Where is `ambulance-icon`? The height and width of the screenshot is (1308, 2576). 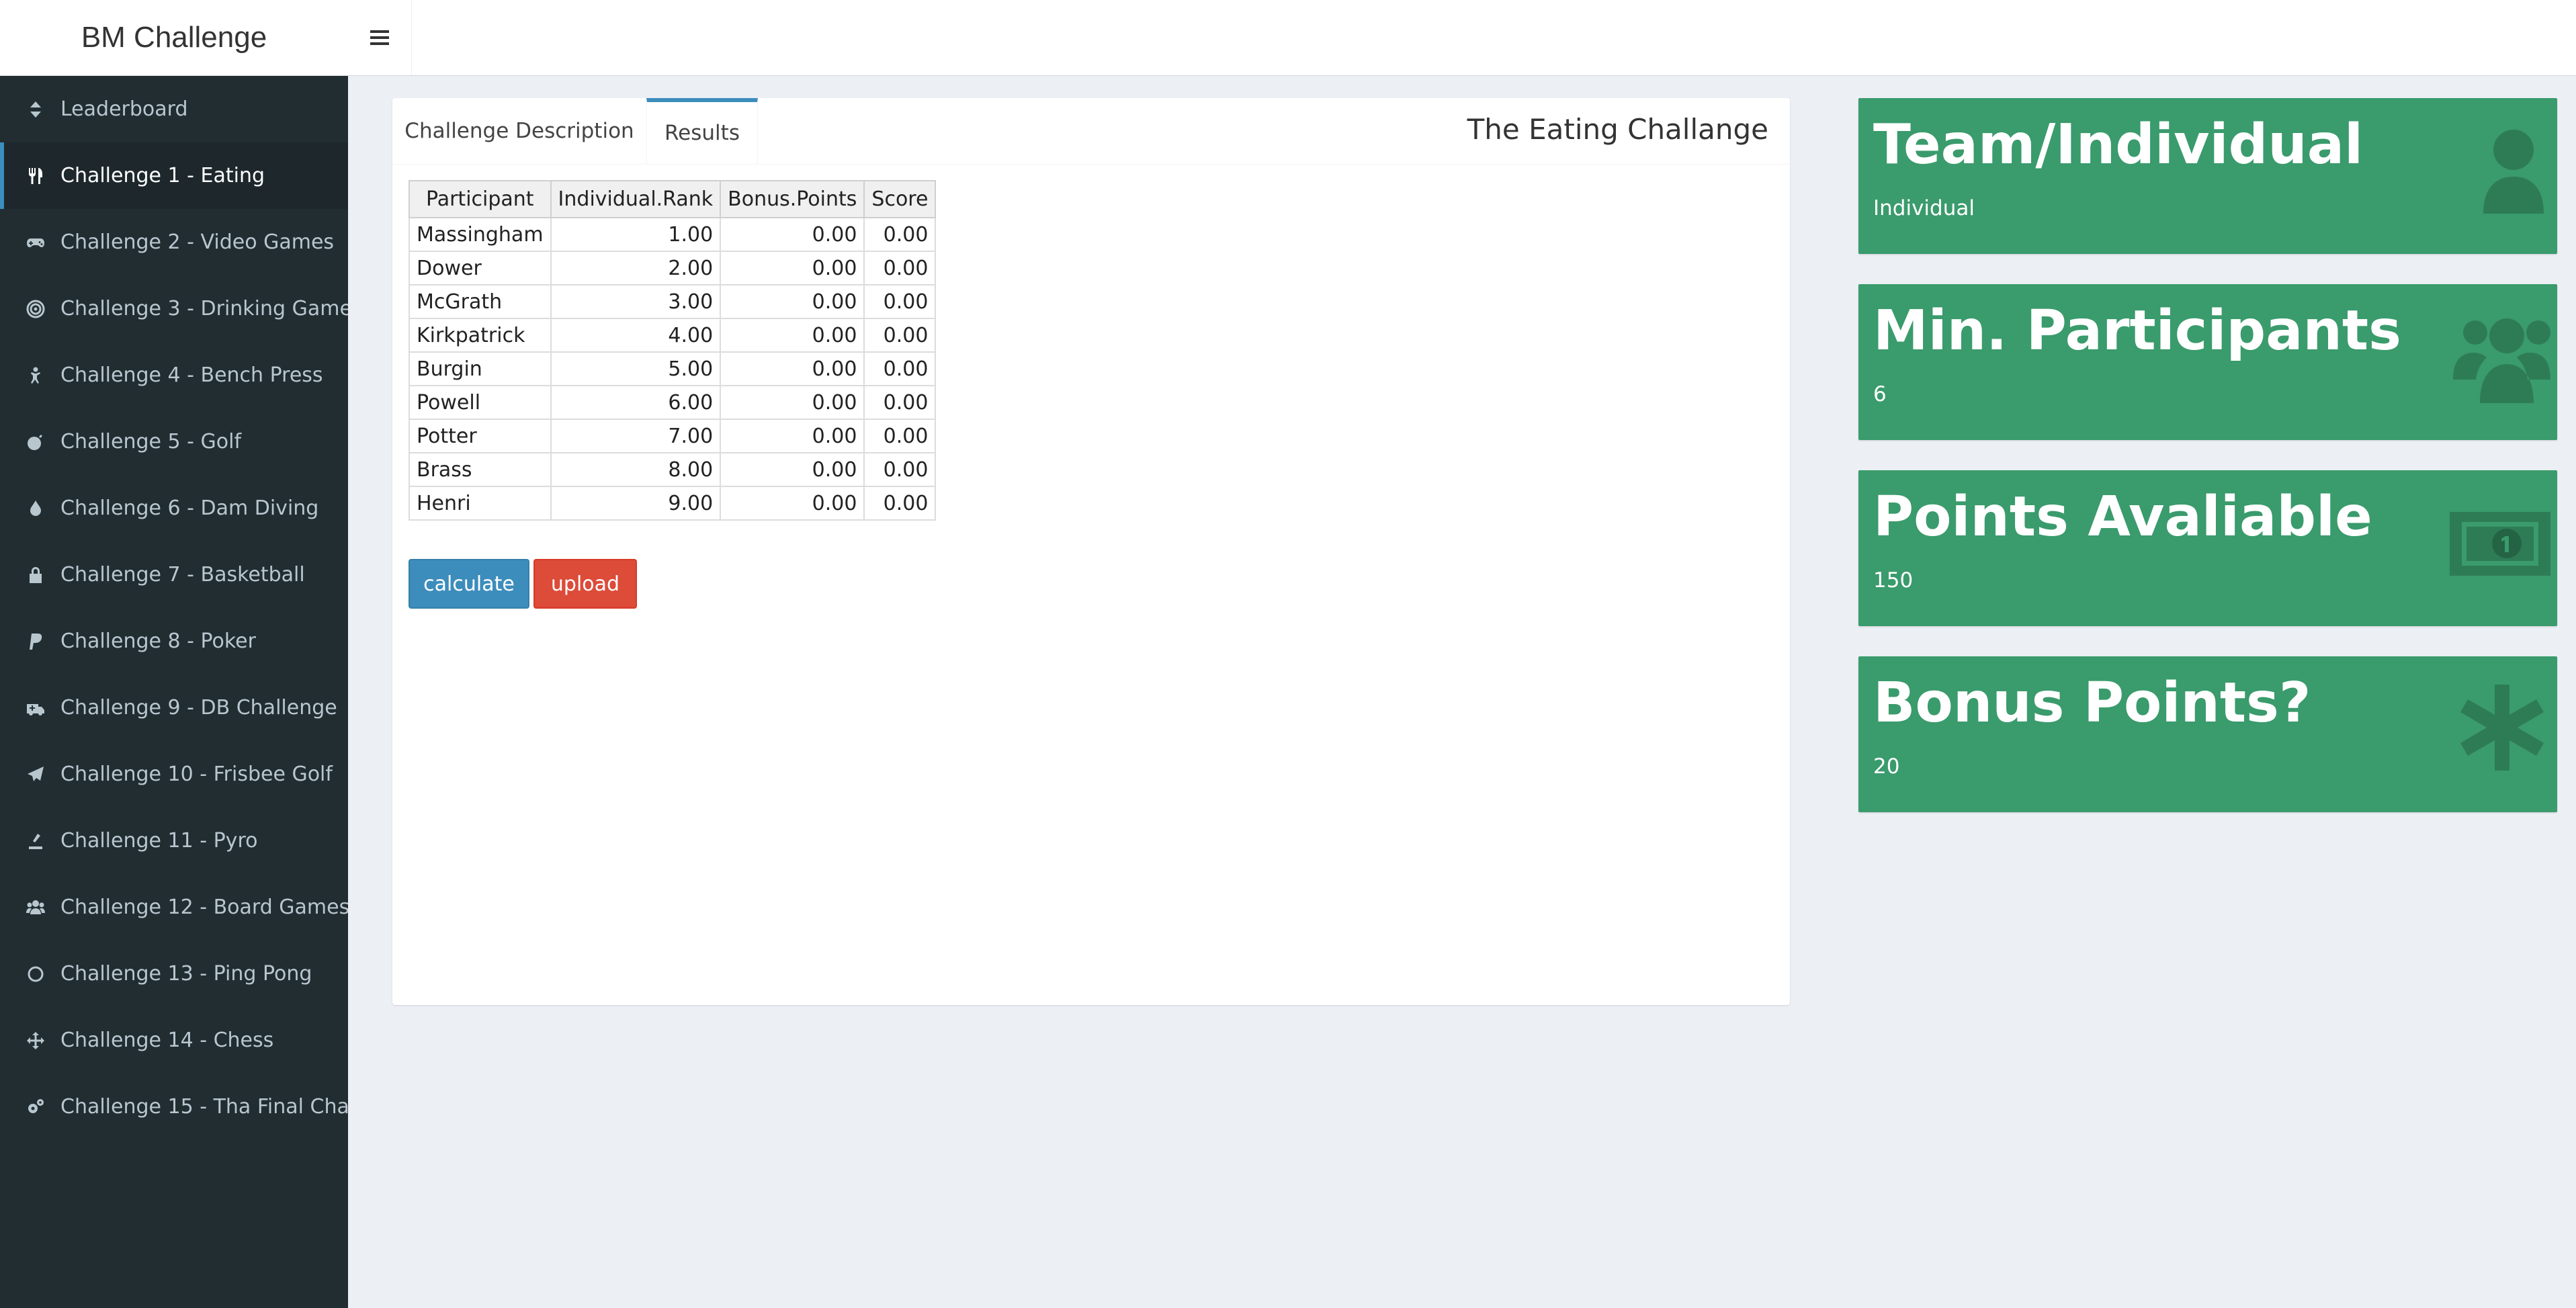
ambulance-icon is located at coordinates (36, 708).